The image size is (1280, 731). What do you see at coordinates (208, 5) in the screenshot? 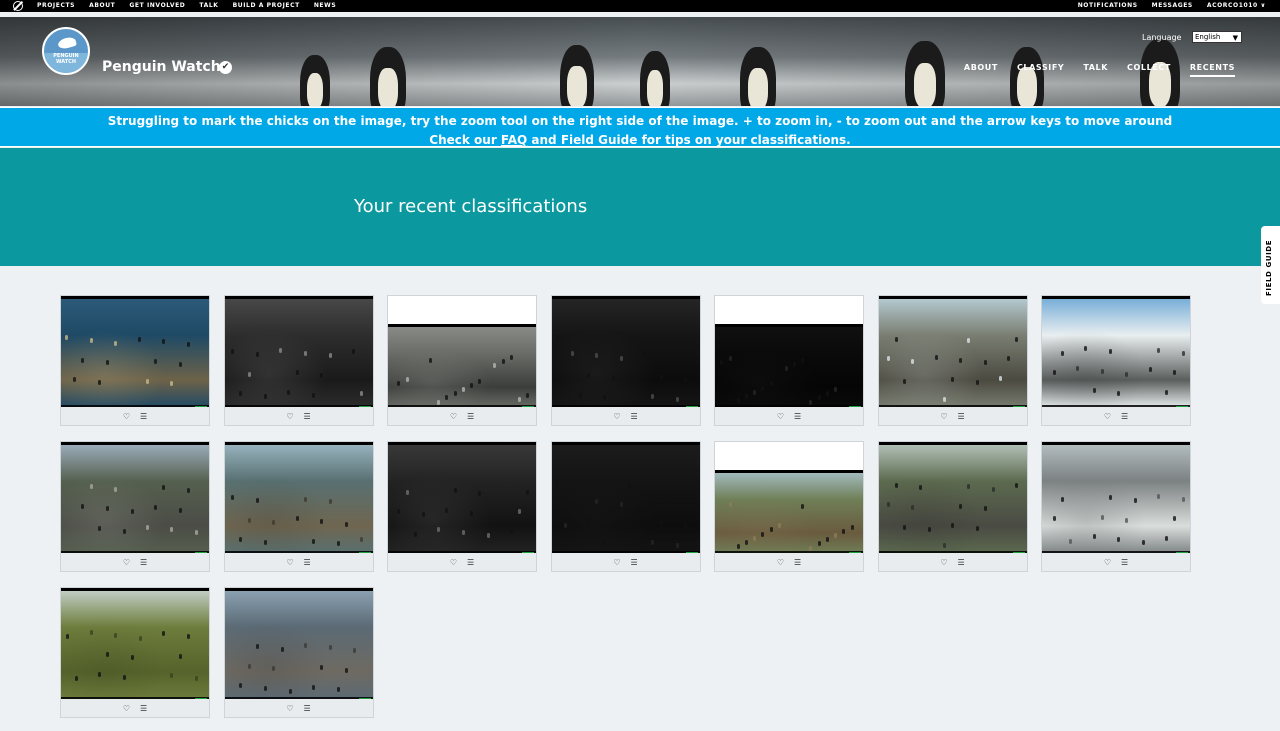
I see `site-nav-talk: TALK` at bounding box center [208, 5].